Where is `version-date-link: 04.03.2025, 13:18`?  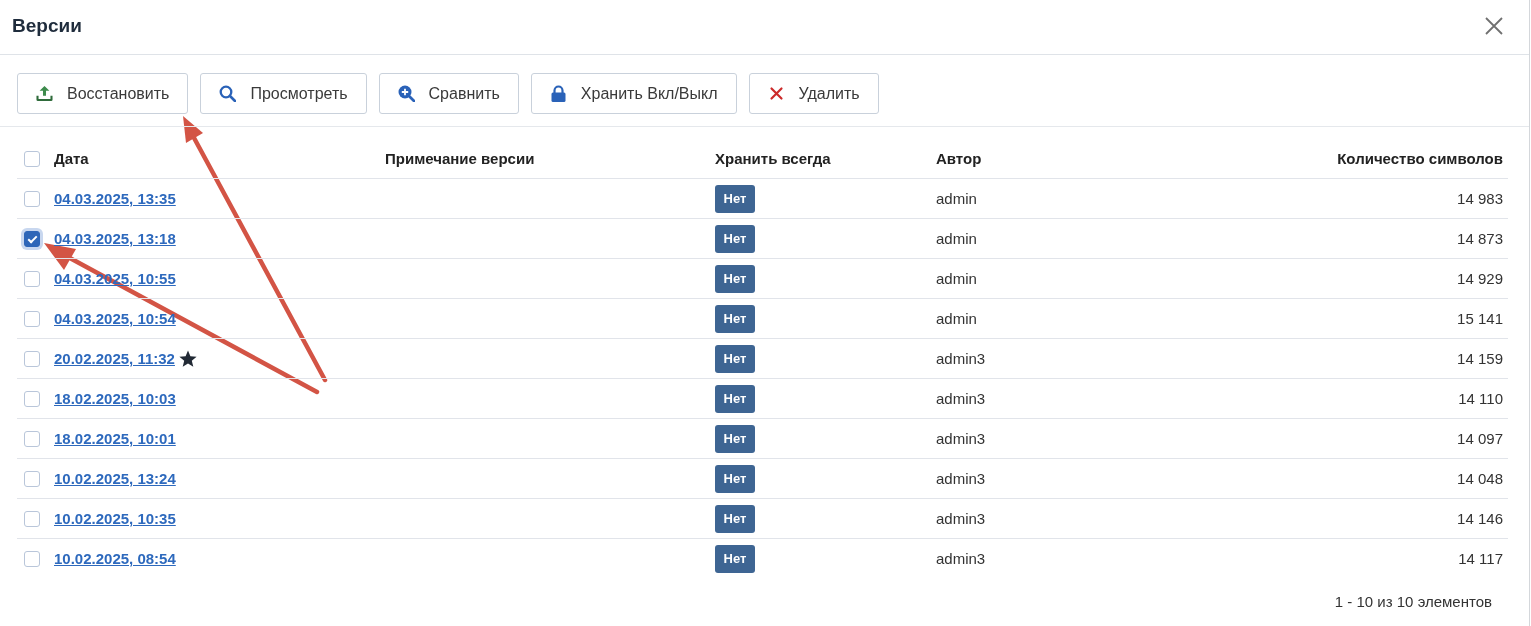
version-date-link: 04.03.2025, 13:18 is located at coordinates (115, 238).